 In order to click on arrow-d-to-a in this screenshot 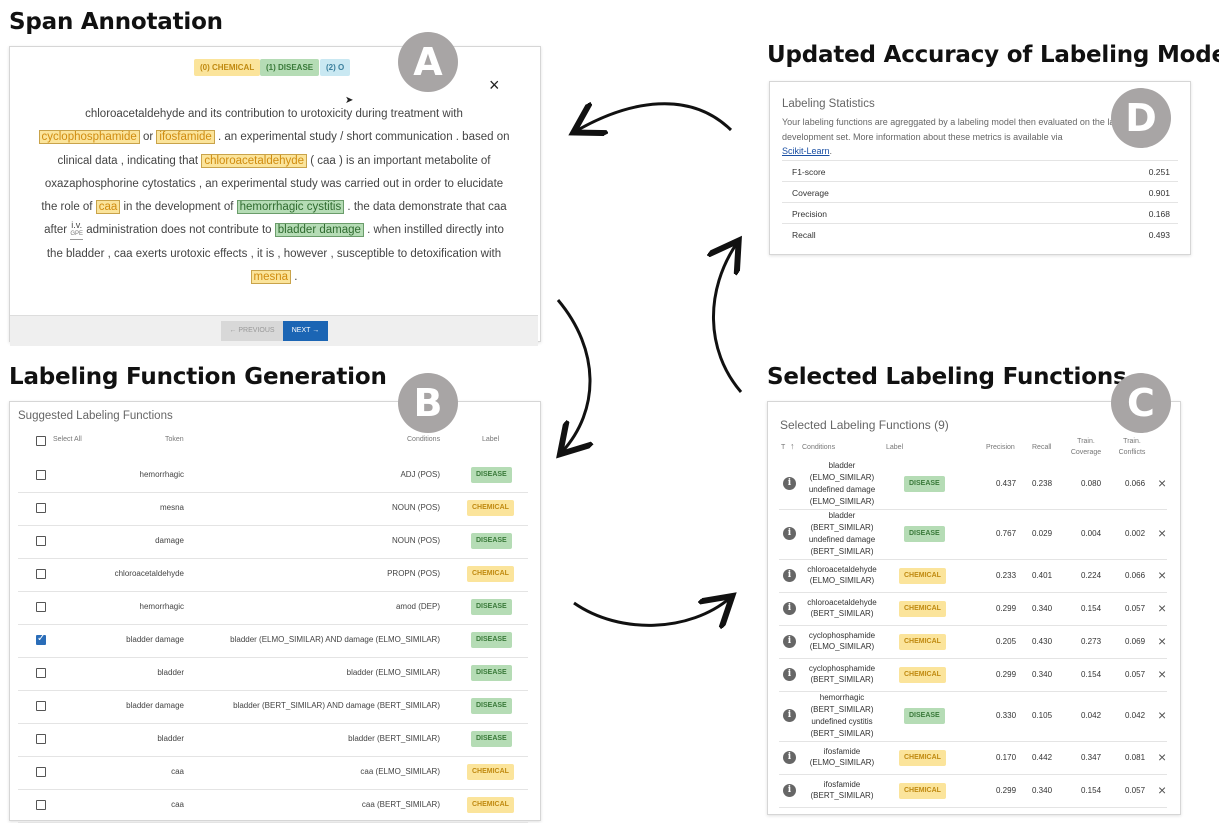, I will do `click(654, 117)`.